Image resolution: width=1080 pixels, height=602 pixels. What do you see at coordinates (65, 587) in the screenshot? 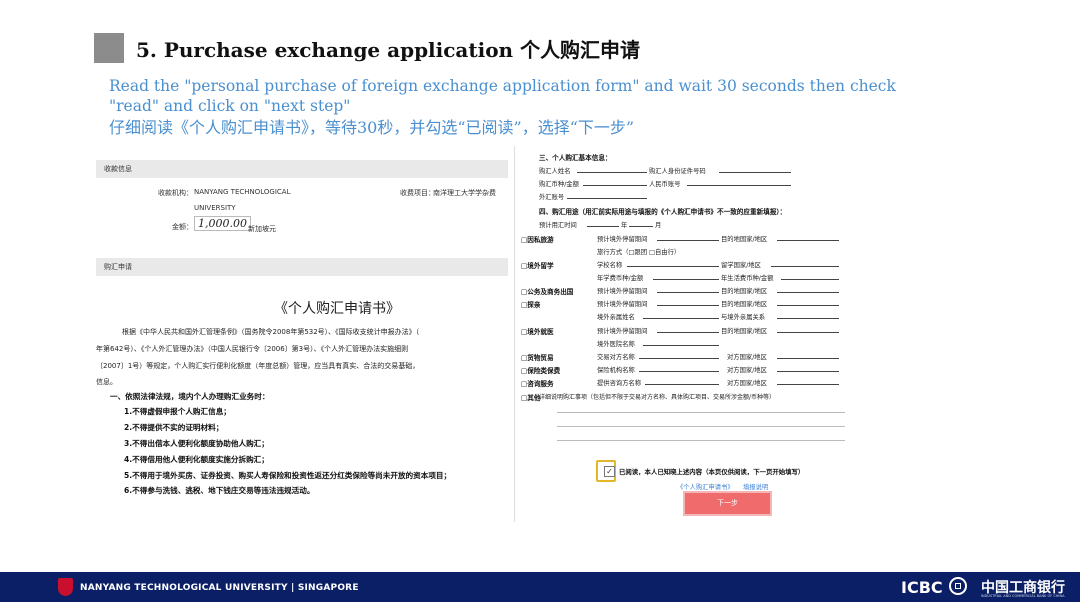
I see `ntu-crest-icon` at bounding box center [65, 587].